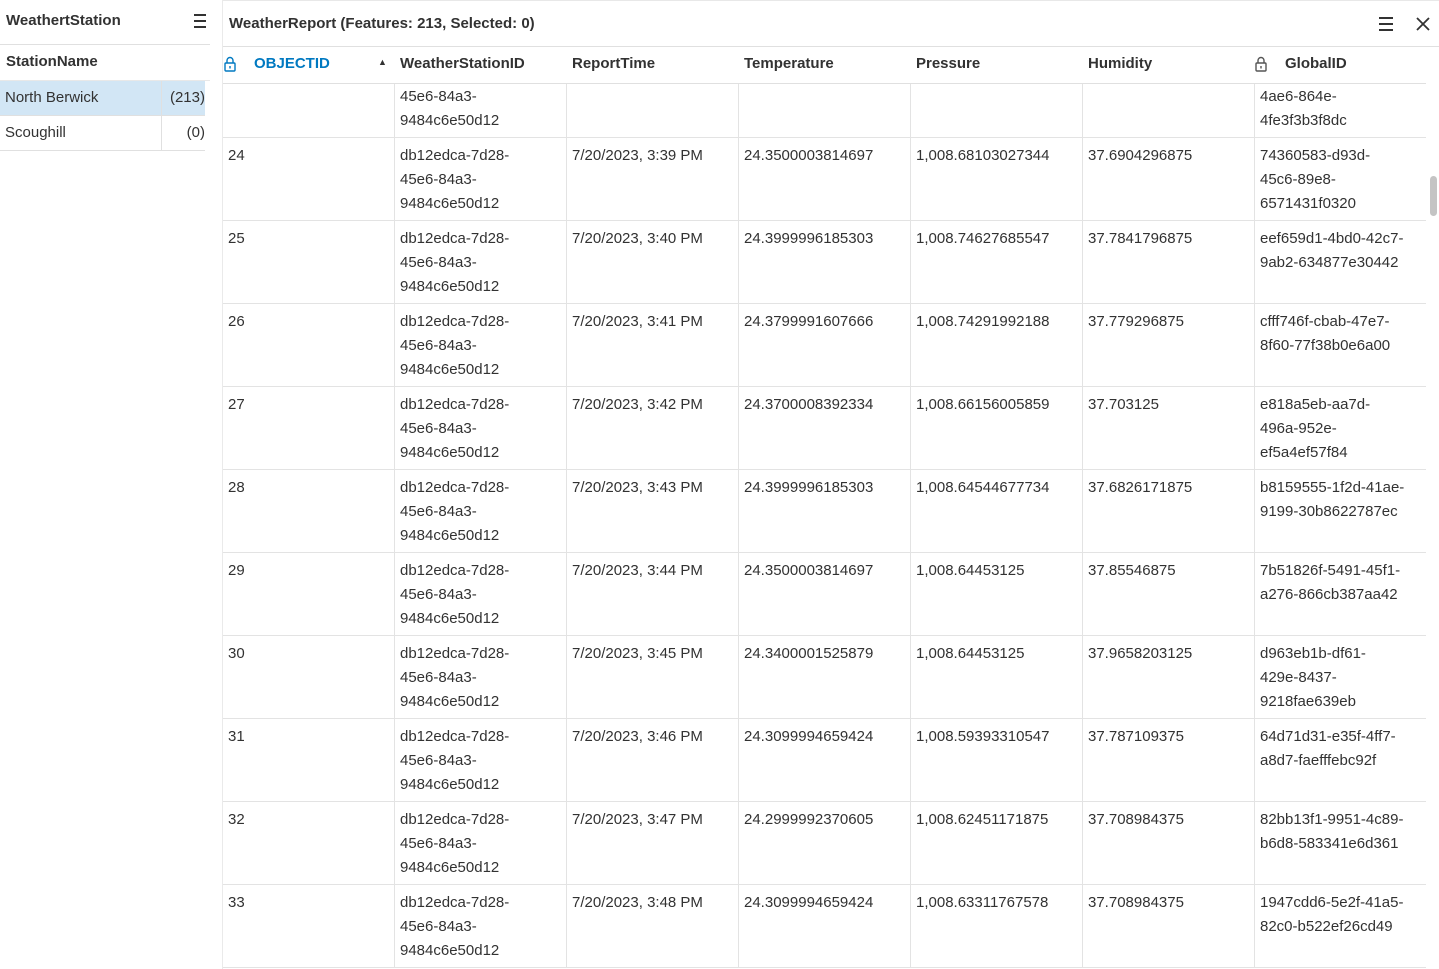 Image resolution: width=1439 pixels, height=969 pixels. Describe the element at coordinates (1340, 110) in the screenshot. I see `cell-globalid: 4ae6-864e- 4fe3f3b3f8dc` at that location.